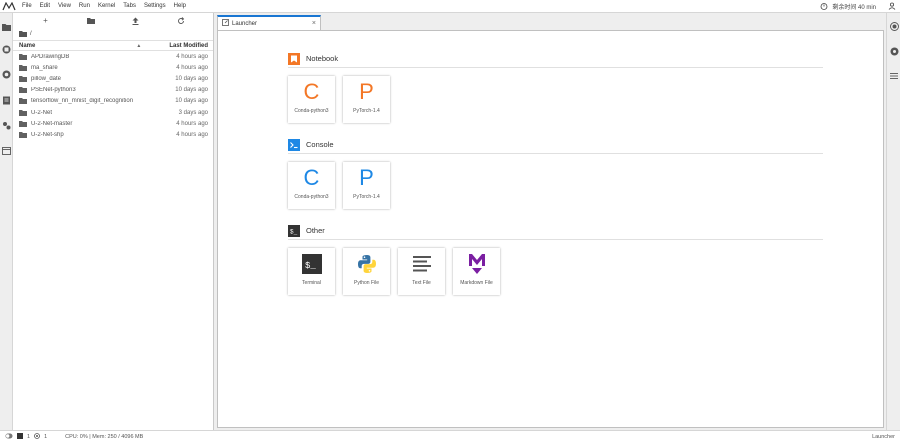 Image resolution: width=900 pixels, height=442 pixels. Describe the element at coordinates (311, 271) in the screenshot. I see `terminal-card: $_ Terminal` at that location.